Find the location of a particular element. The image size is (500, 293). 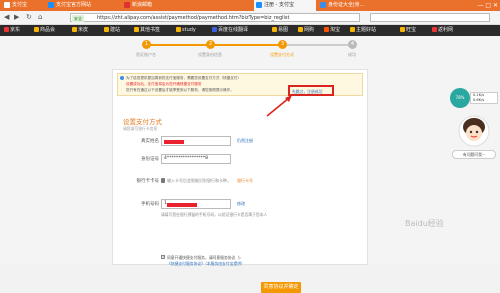

window-controls: — □ ✕ is located at coordinates (487, 5).